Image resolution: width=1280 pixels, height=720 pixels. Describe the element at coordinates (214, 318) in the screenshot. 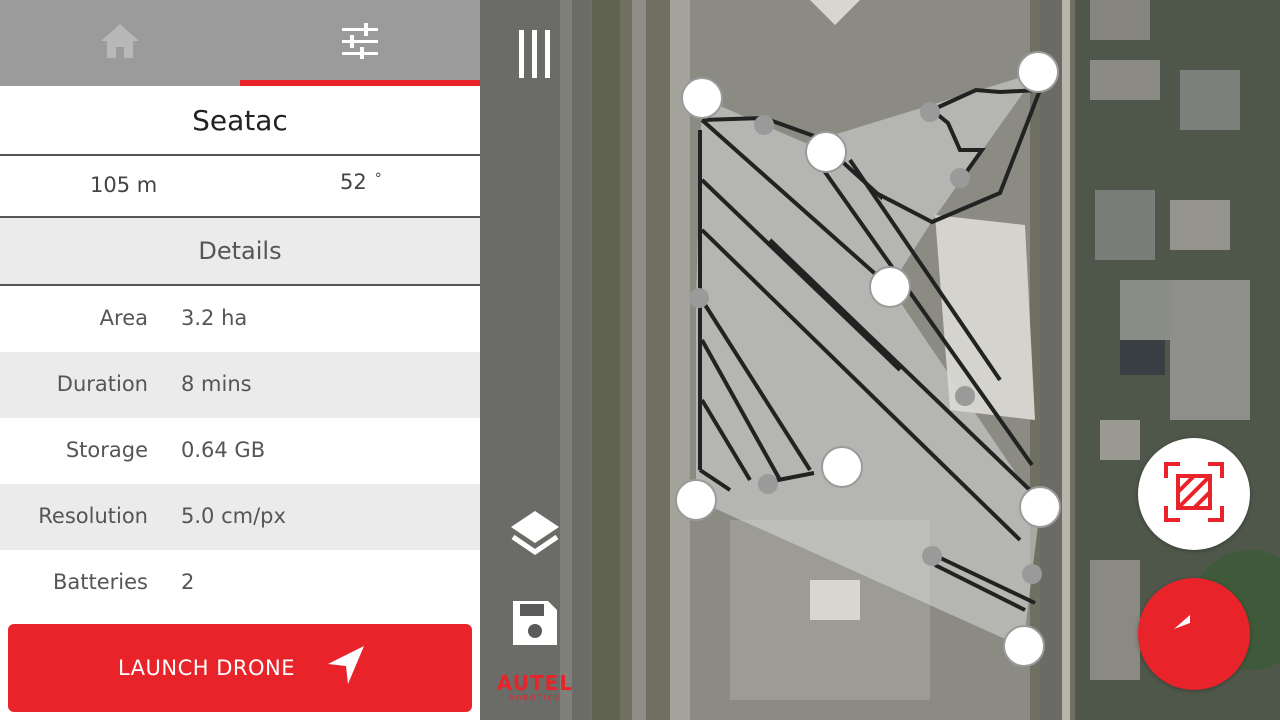

I see `detail-value: 3.2 ha` at that location.